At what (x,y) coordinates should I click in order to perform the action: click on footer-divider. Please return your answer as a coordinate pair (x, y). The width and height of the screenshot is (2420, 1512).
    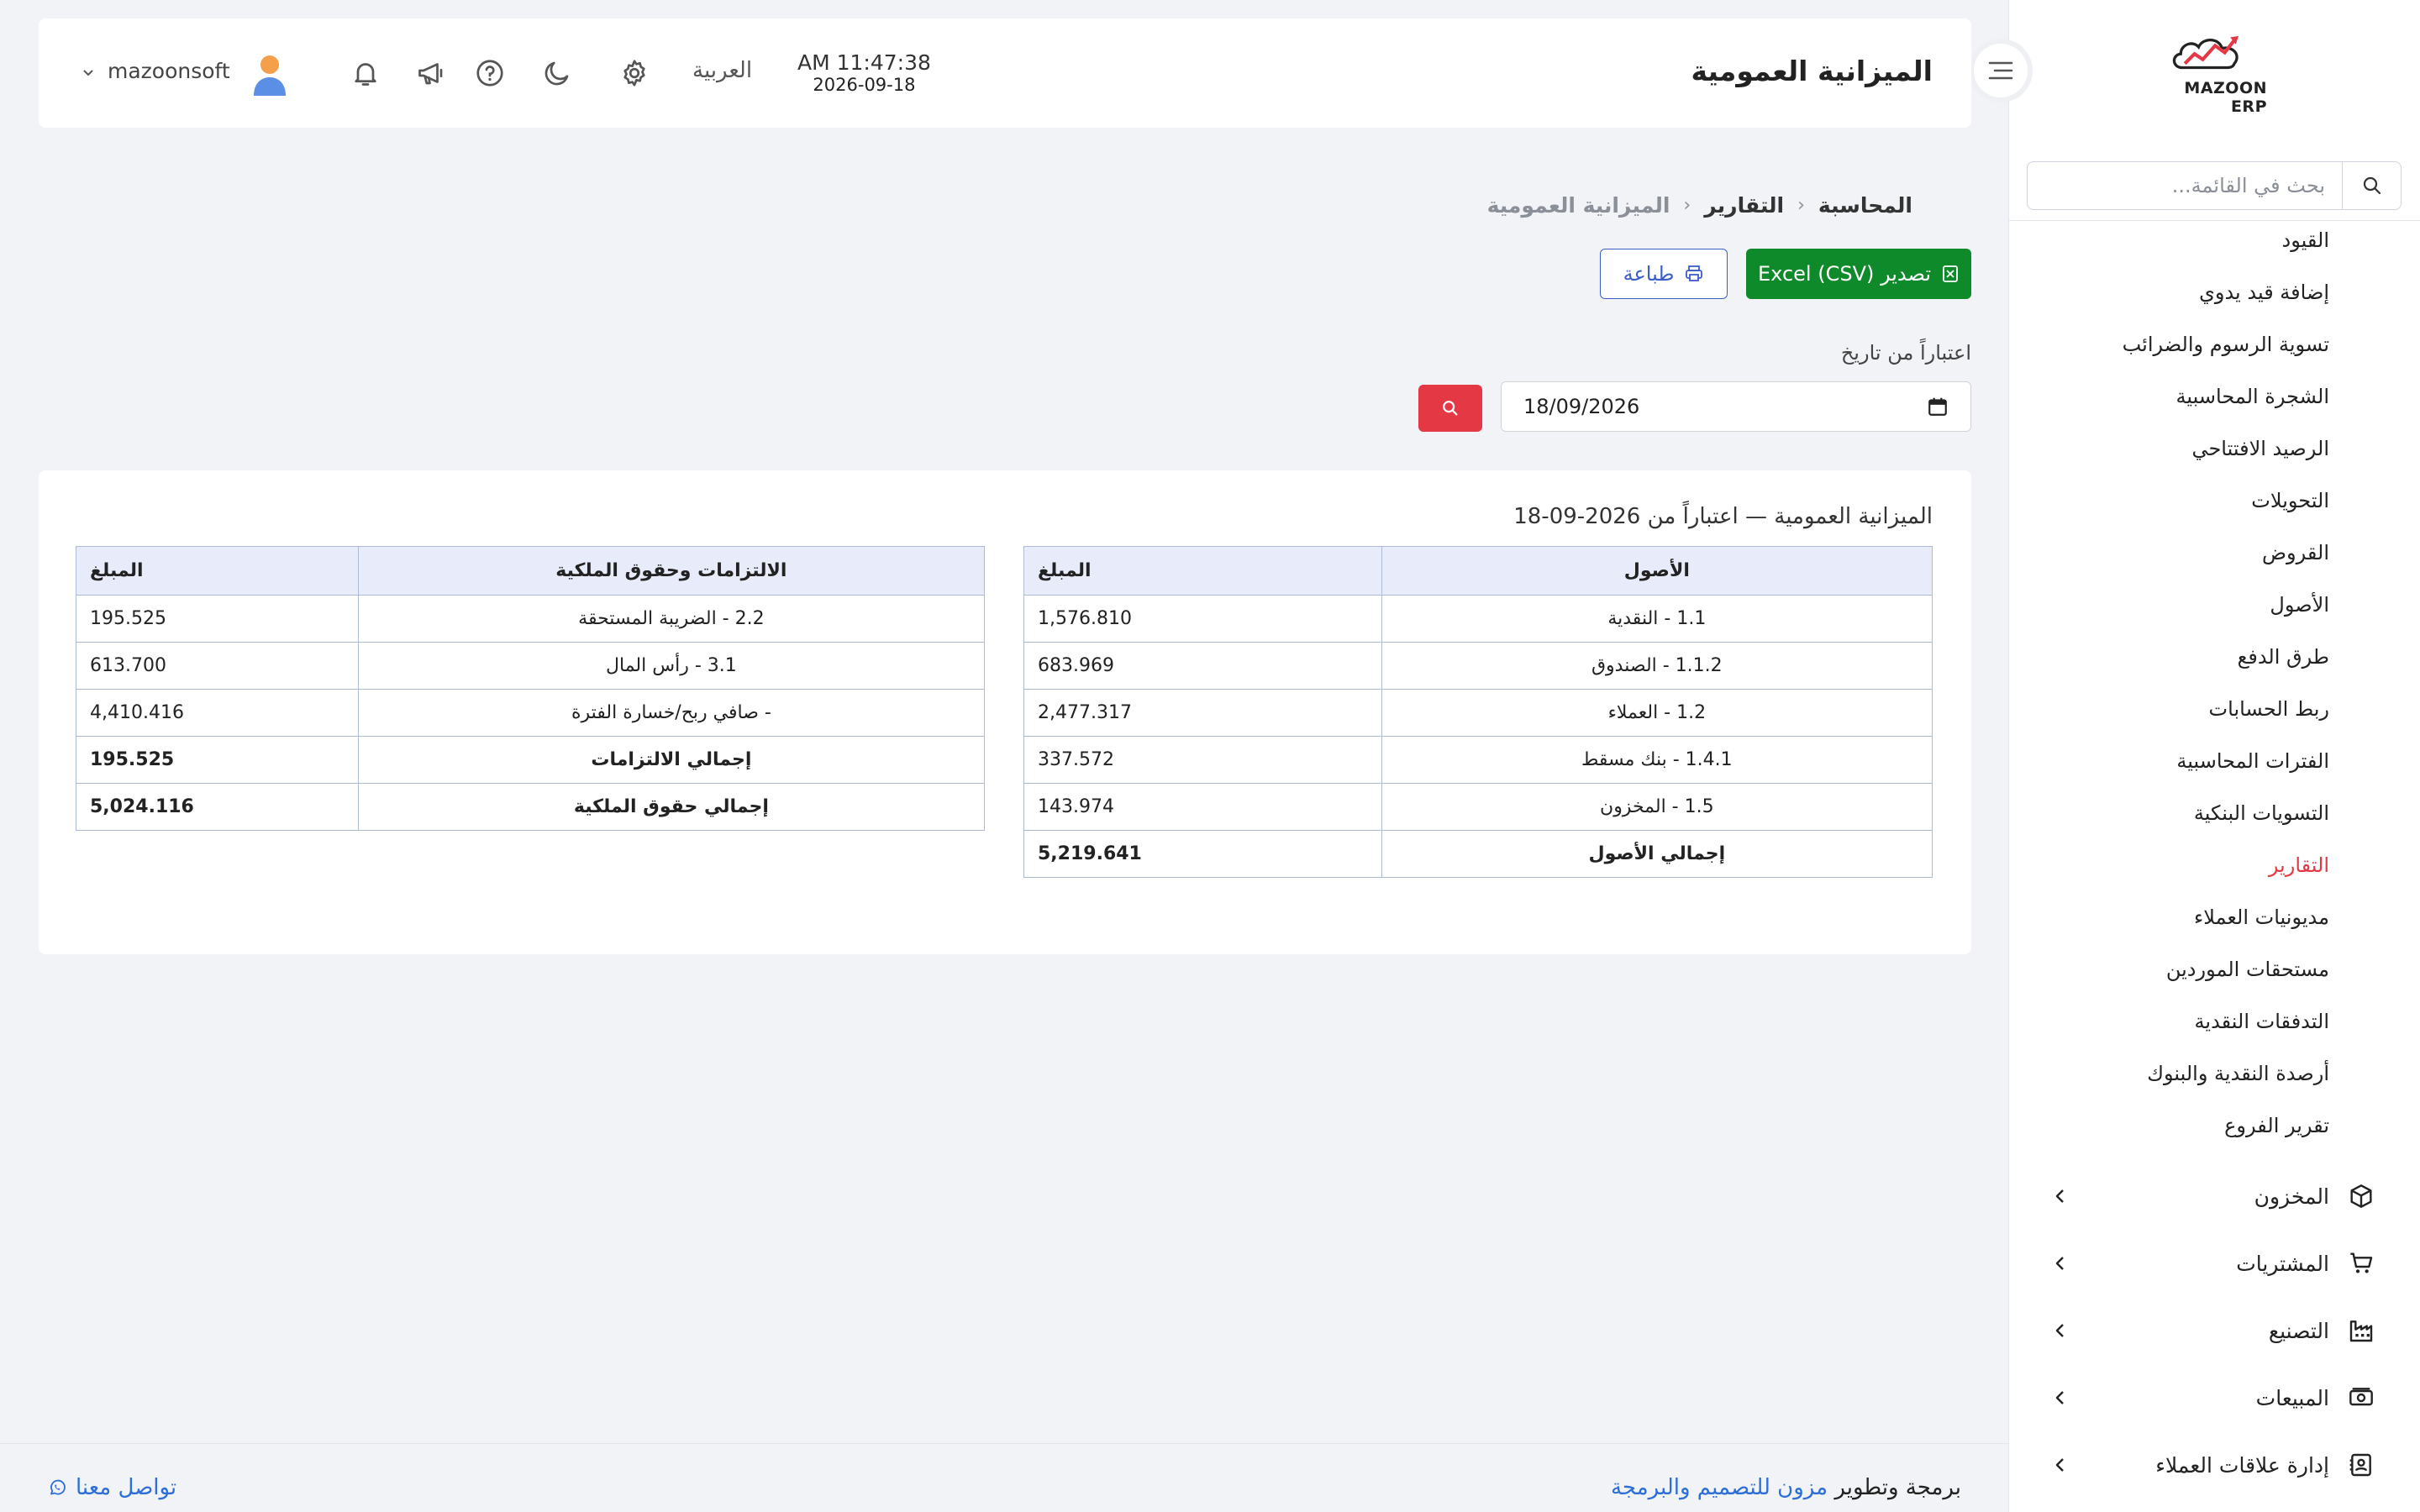
    Looking at the image, I should click on (1004, 1443).